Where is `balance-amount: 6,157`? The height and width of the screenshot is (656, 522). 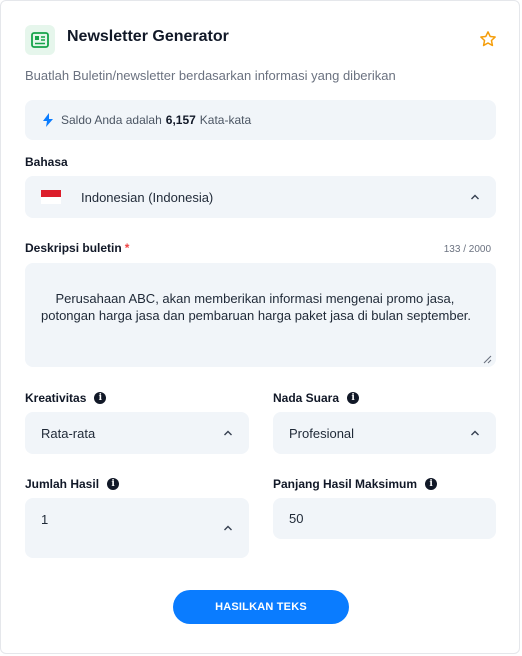
balance-amount: 6,157 is located at coordinates (180, 120).